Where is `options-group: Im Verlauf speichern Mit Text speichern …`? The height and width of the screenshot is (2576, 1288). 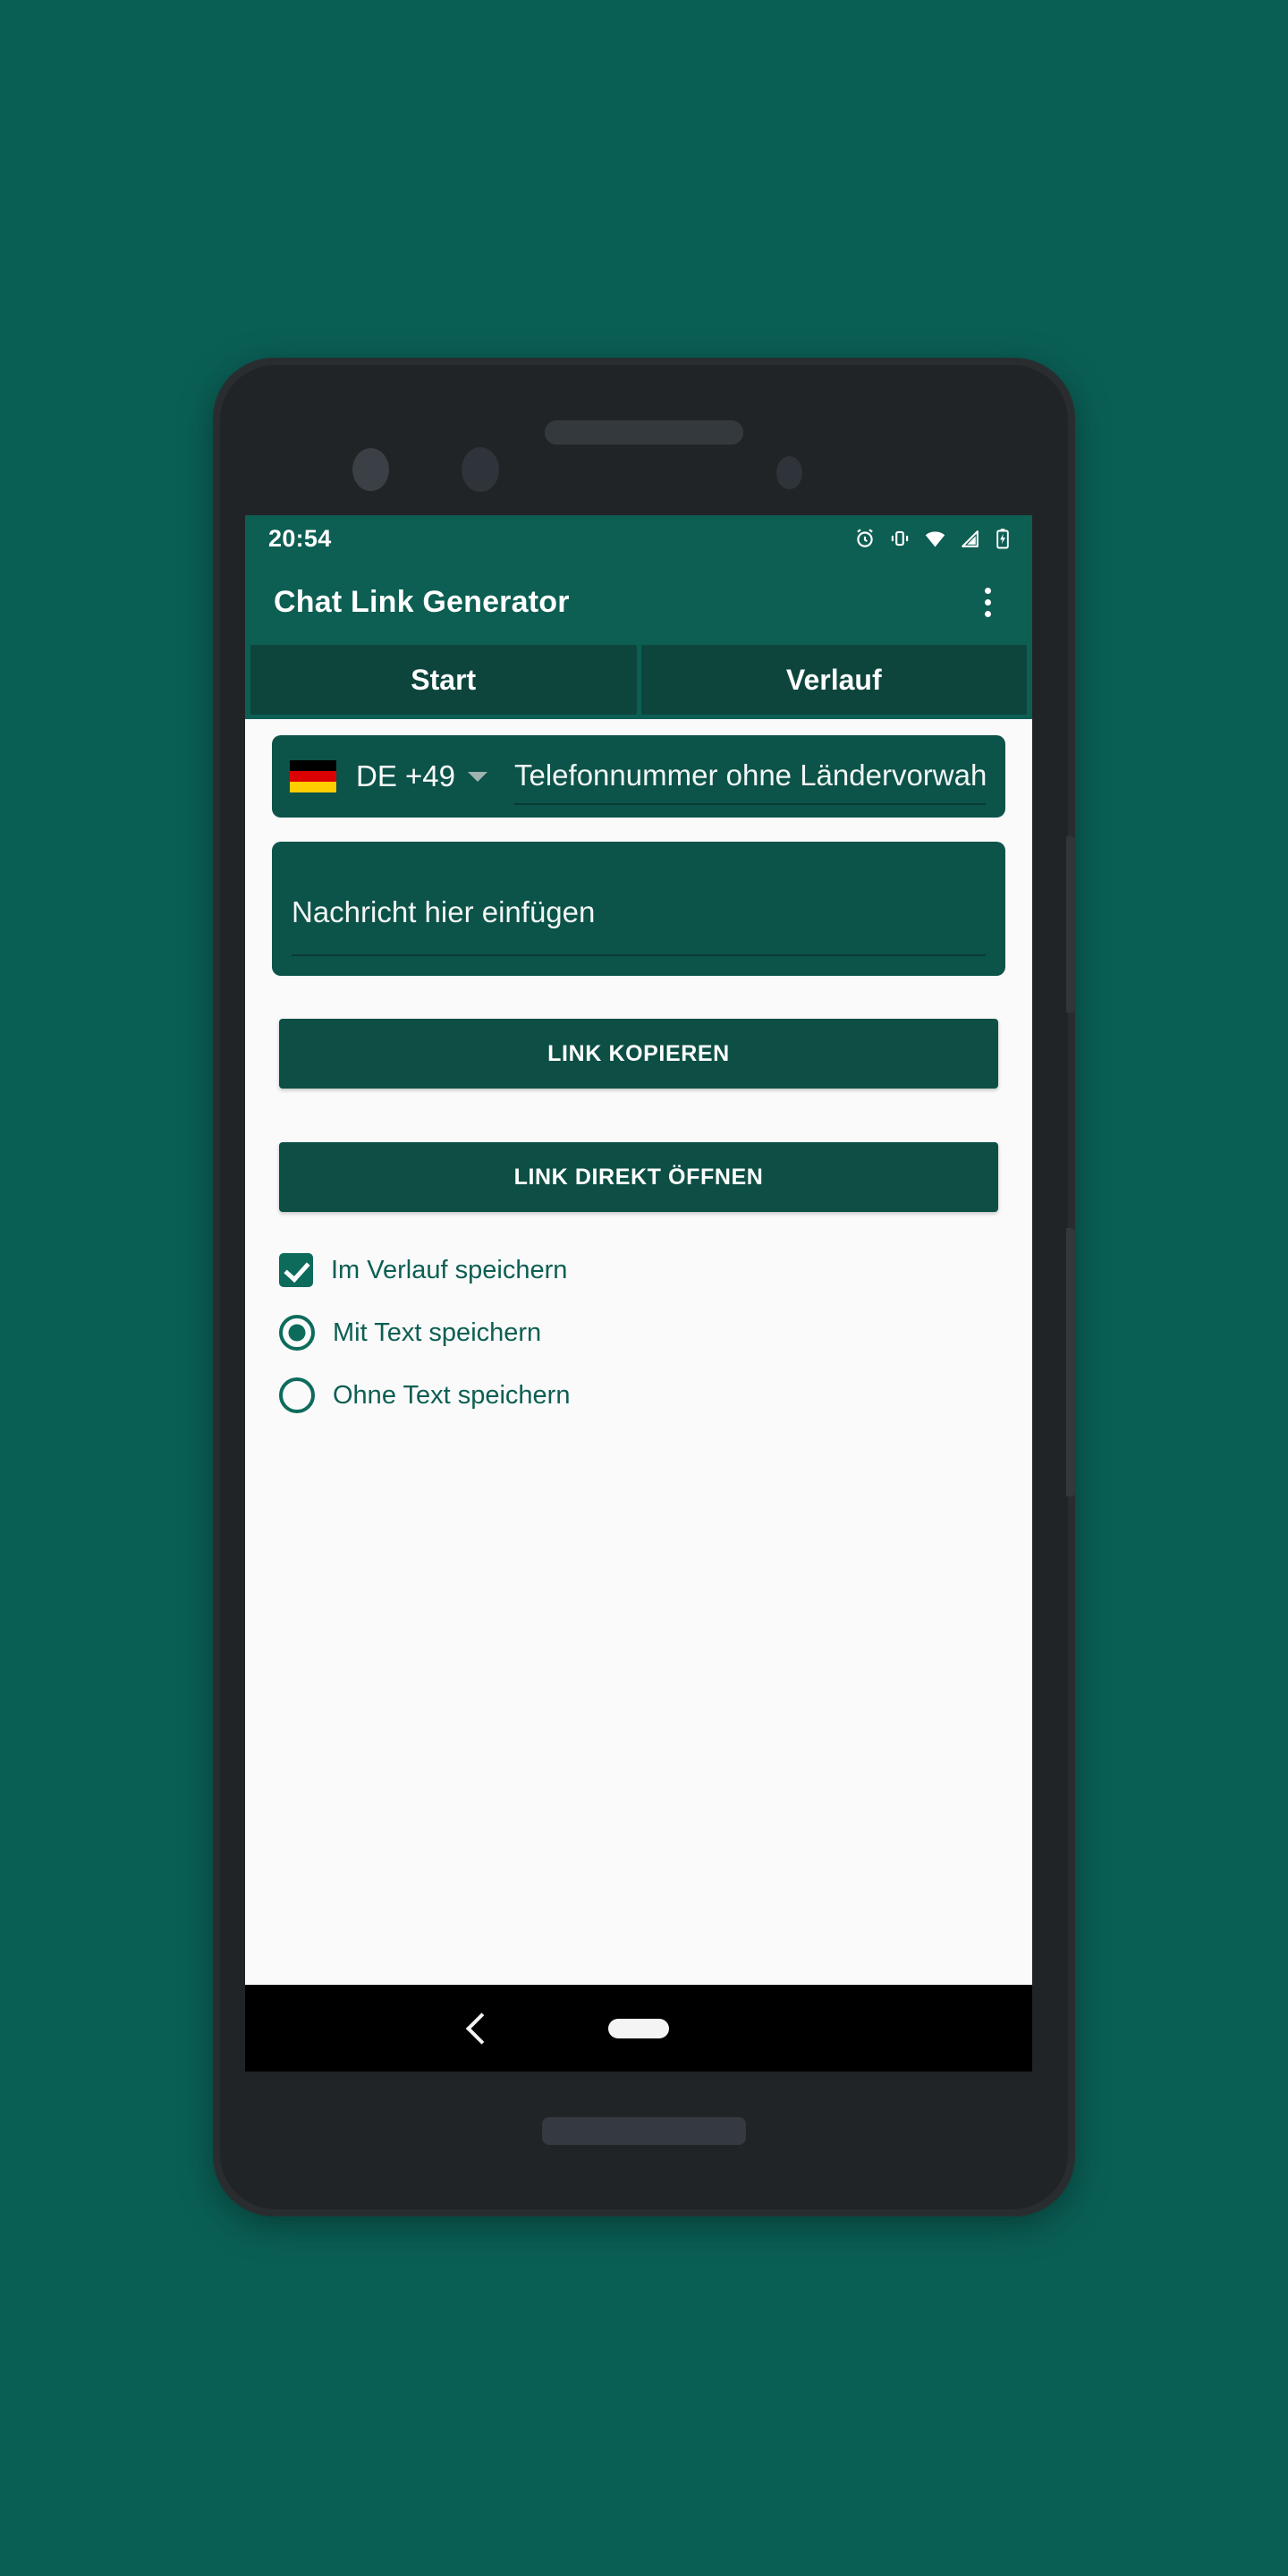
options-group: Im Verlauf speichern Mit Text speichern … is located at coordinates (638, 1333).